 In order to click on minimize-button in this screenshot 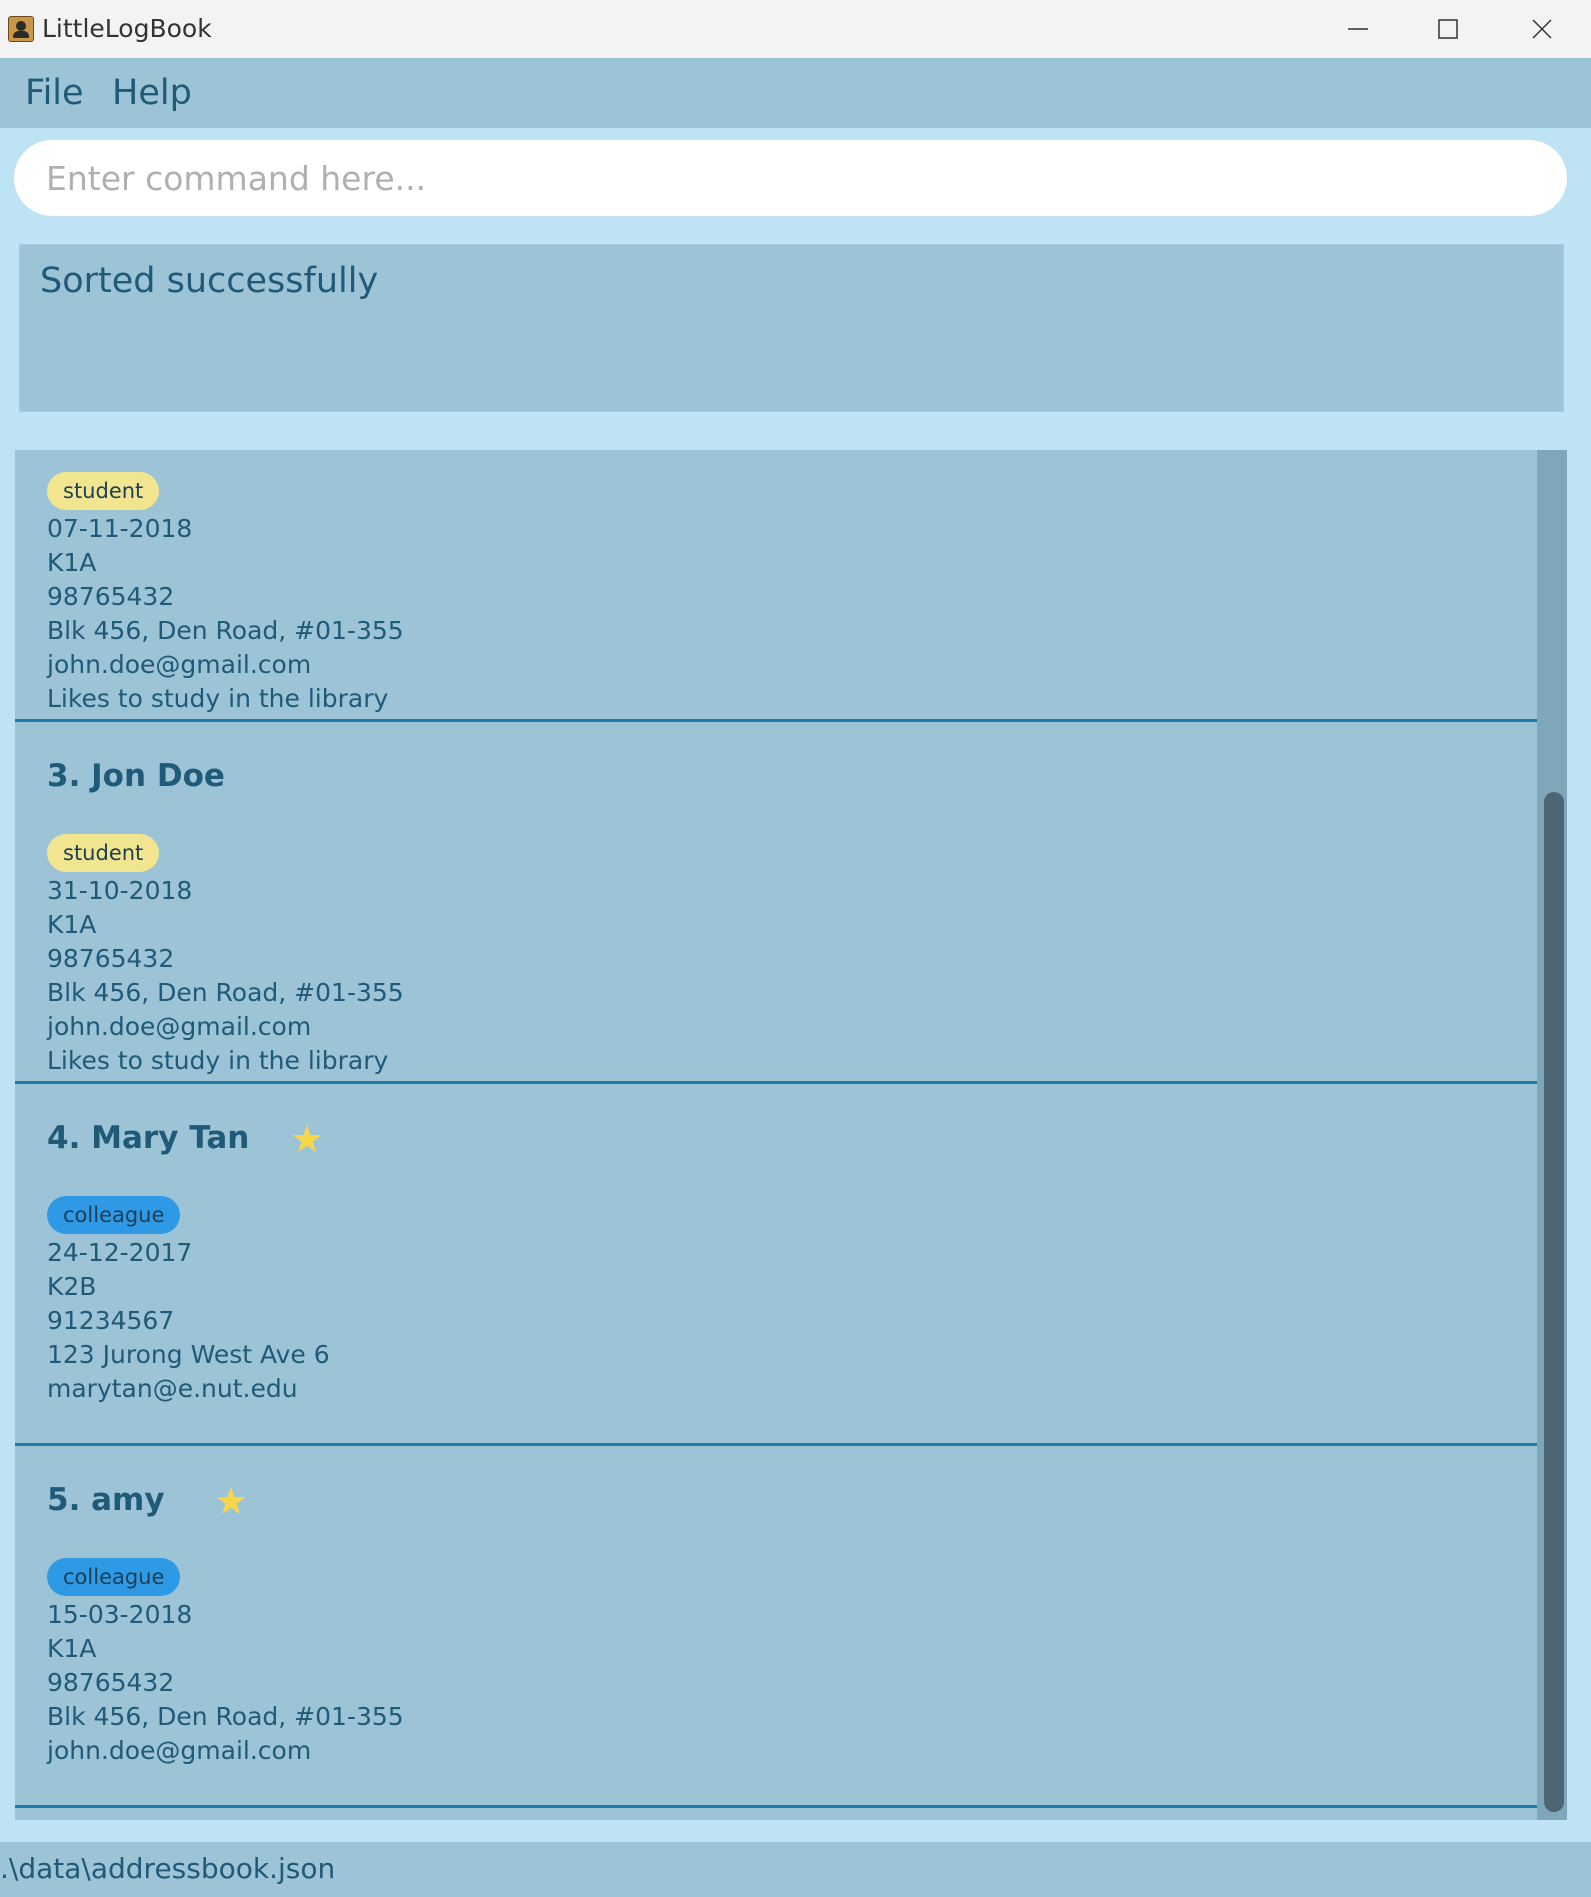, I will do `click(1358, 29)`.